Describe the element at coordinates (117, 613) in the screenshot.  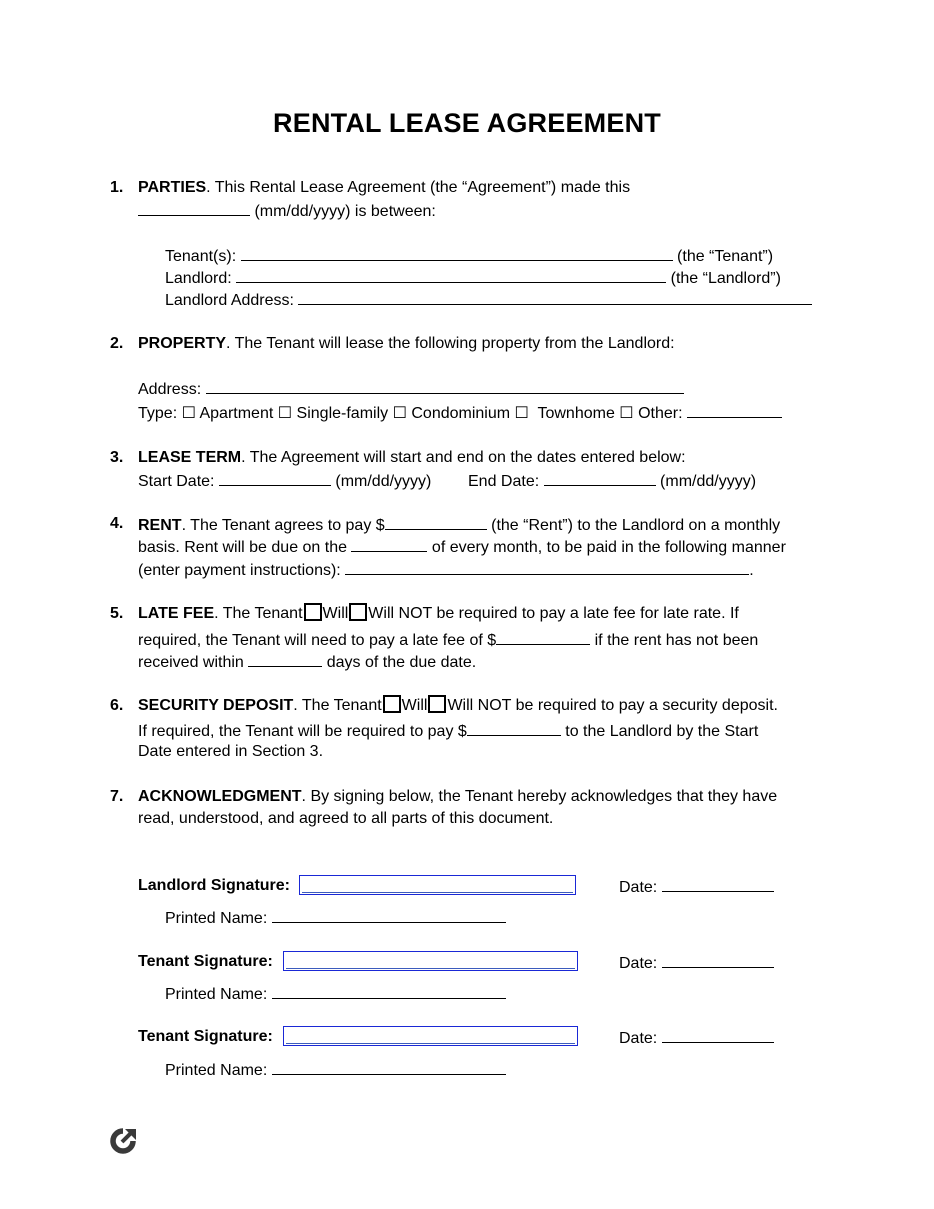
I see `section-number: 5.` at that location.